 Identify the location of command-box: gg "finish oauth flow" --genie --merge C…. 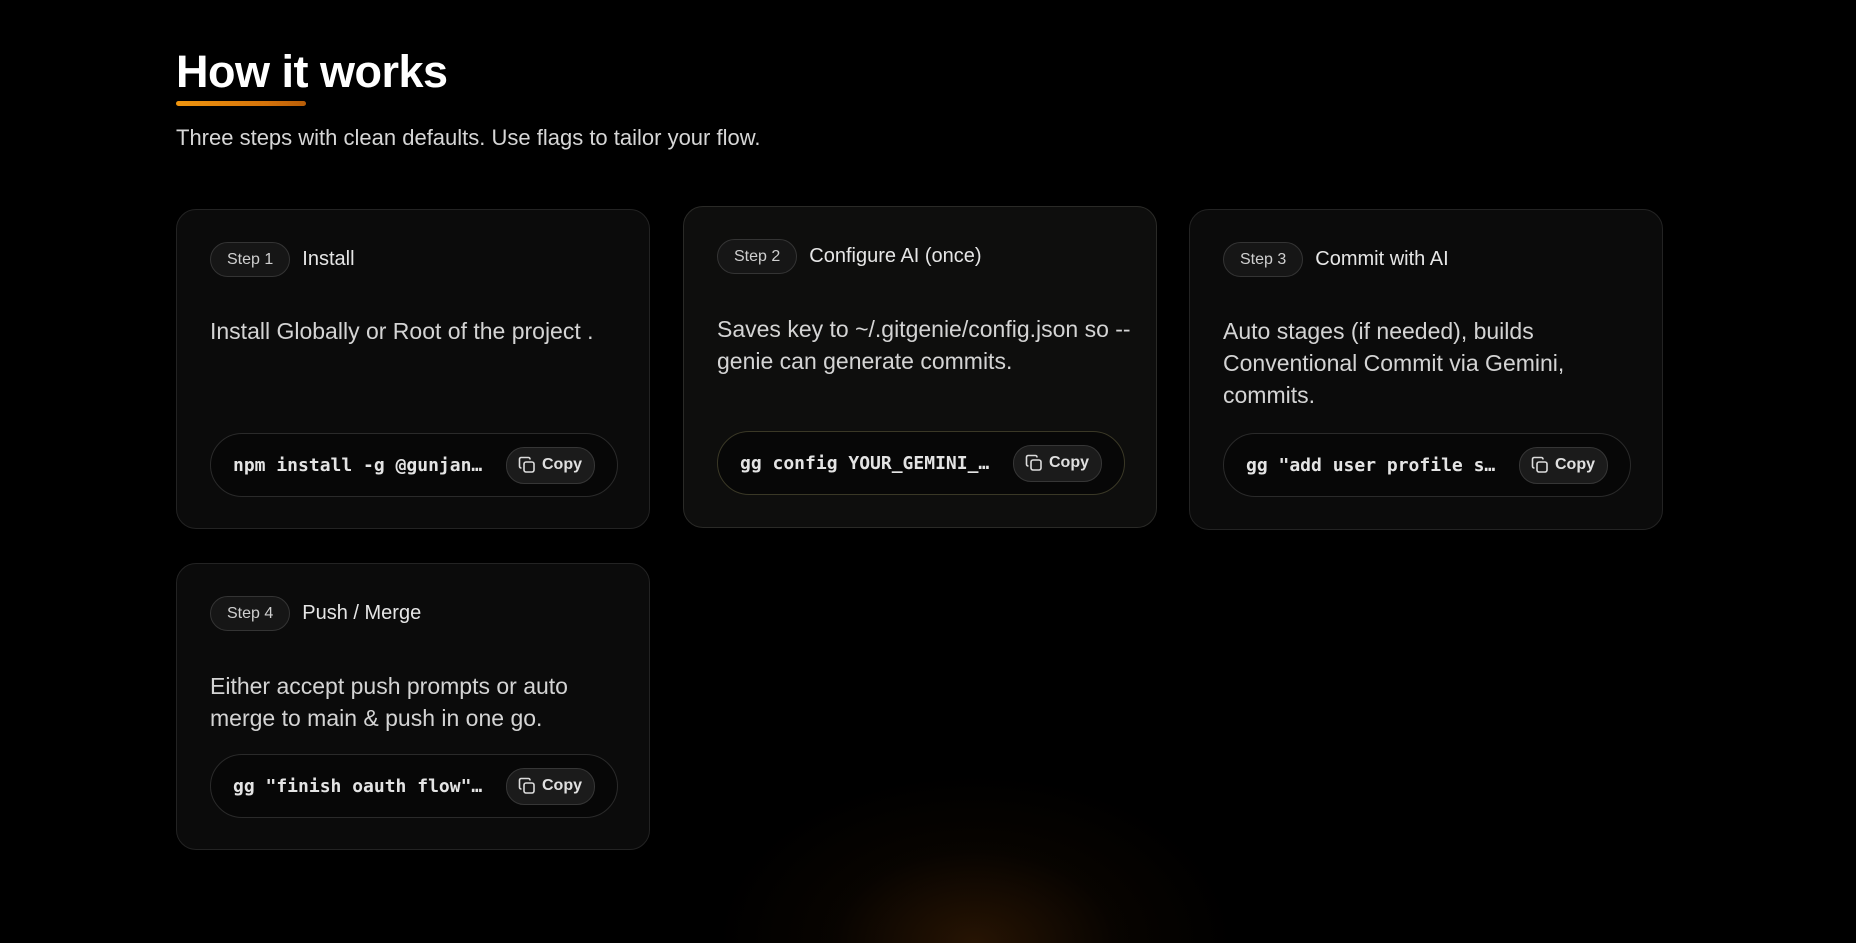
(414, 786).